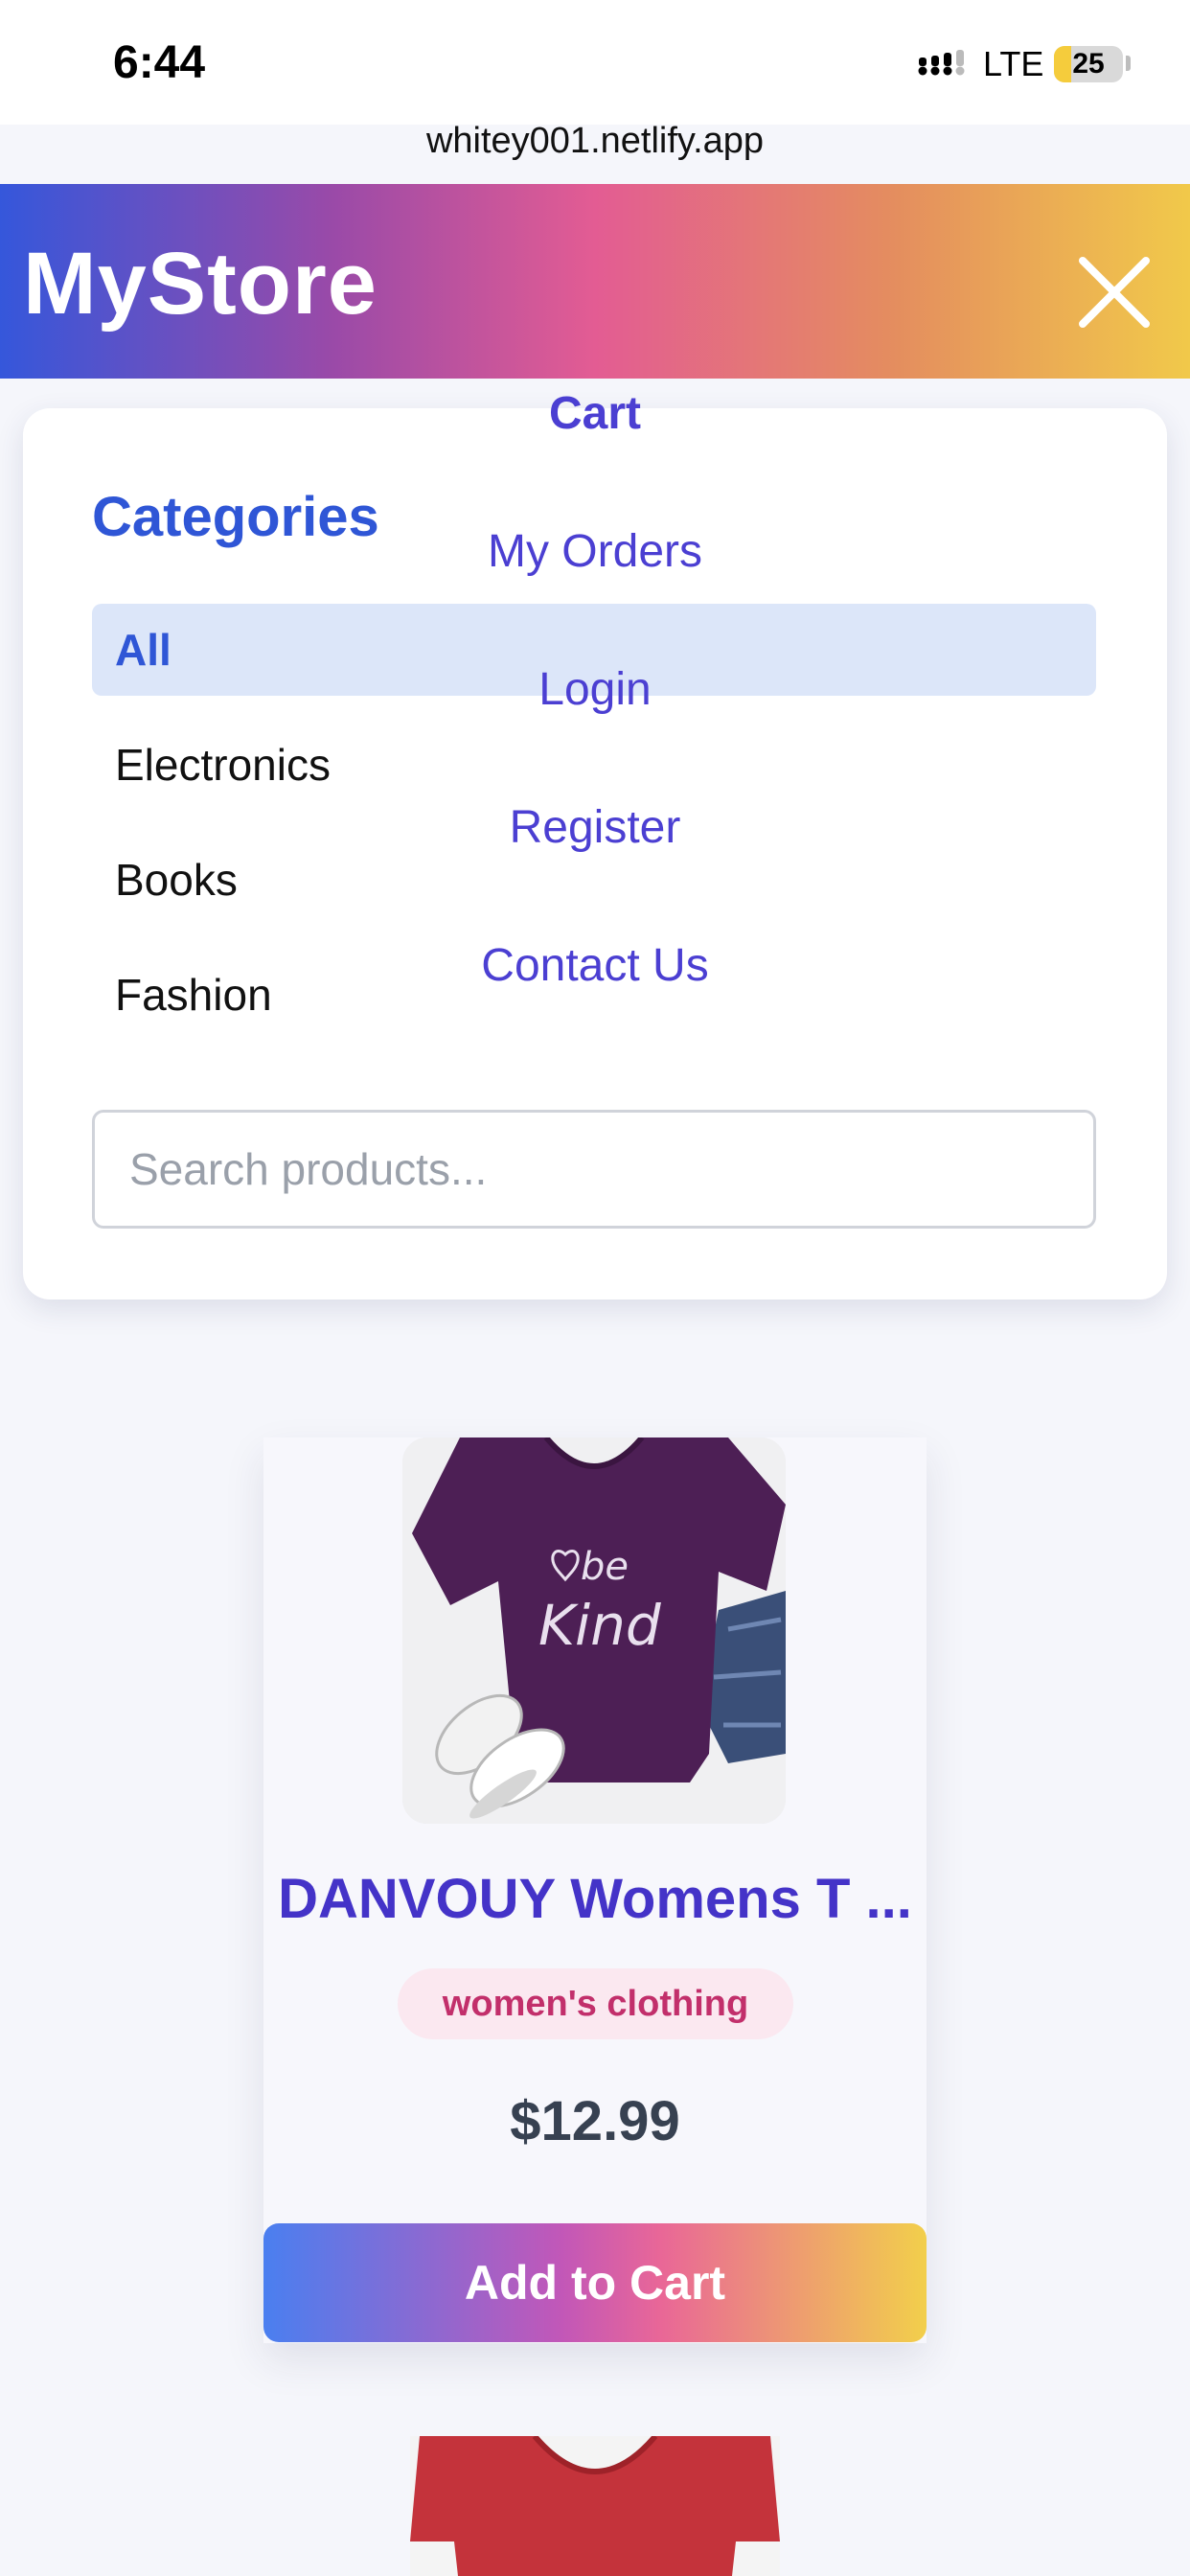 This screenshot has height=2576, width=1190. Describe the element at coordinates (595, 413) in the screenshot. I see `nav-link-cart: Cart` at that location.